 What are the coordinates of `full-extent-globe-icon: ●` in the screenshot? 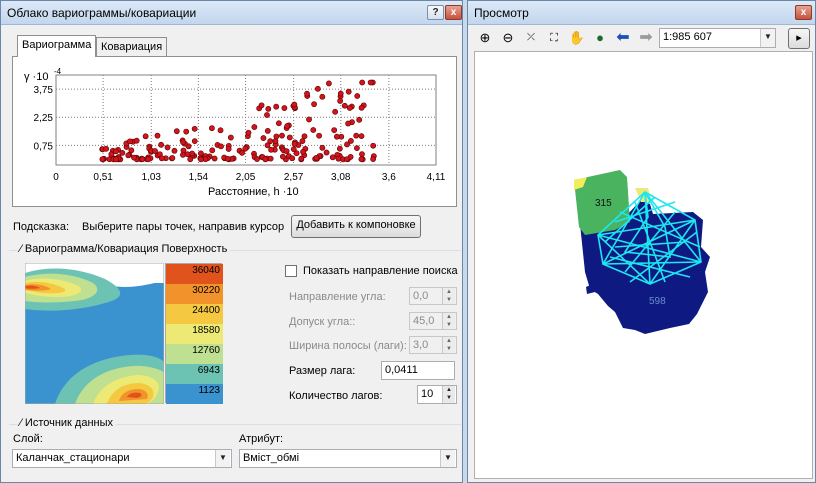 It's located at (600, 38).